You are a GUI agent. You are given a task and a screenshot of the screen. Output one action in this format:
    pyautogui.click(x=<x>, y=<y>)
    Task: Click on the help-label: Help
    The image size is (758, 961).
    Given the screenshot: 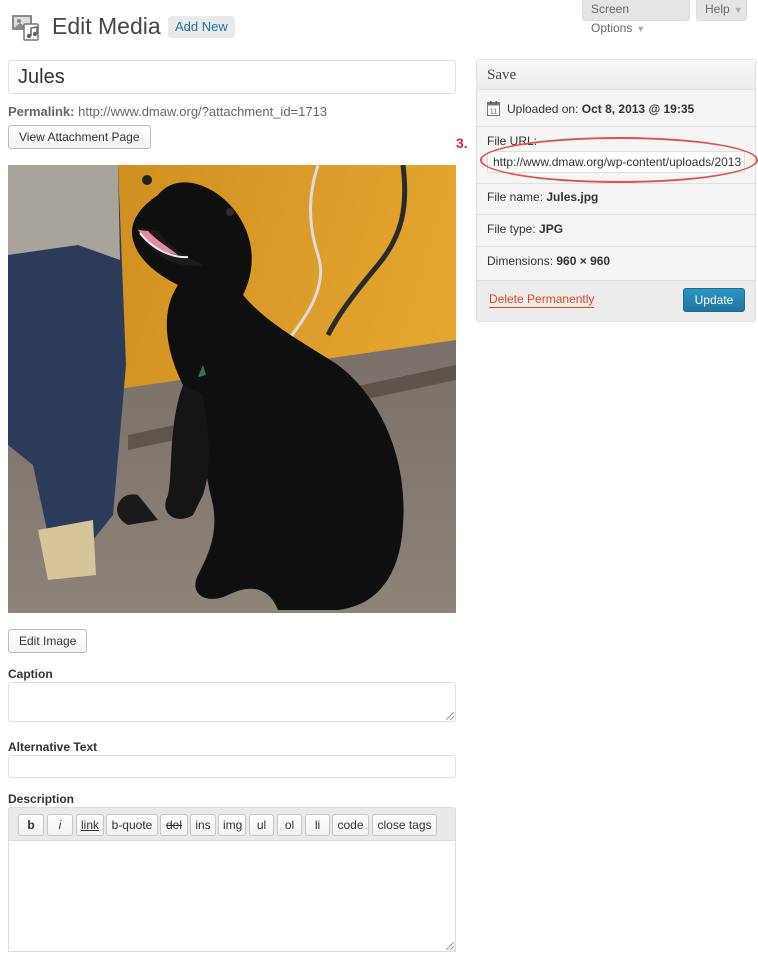 What is the action you would take?
    pyautogui.click(x=717, y=9)
    